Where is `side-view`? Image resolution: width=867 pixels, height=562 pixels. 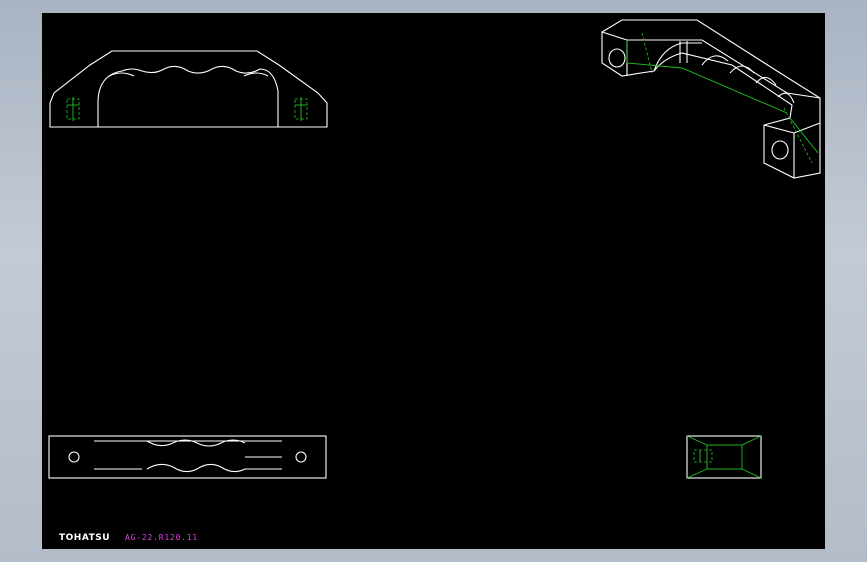
side-view is located at coordinates (724, 457).